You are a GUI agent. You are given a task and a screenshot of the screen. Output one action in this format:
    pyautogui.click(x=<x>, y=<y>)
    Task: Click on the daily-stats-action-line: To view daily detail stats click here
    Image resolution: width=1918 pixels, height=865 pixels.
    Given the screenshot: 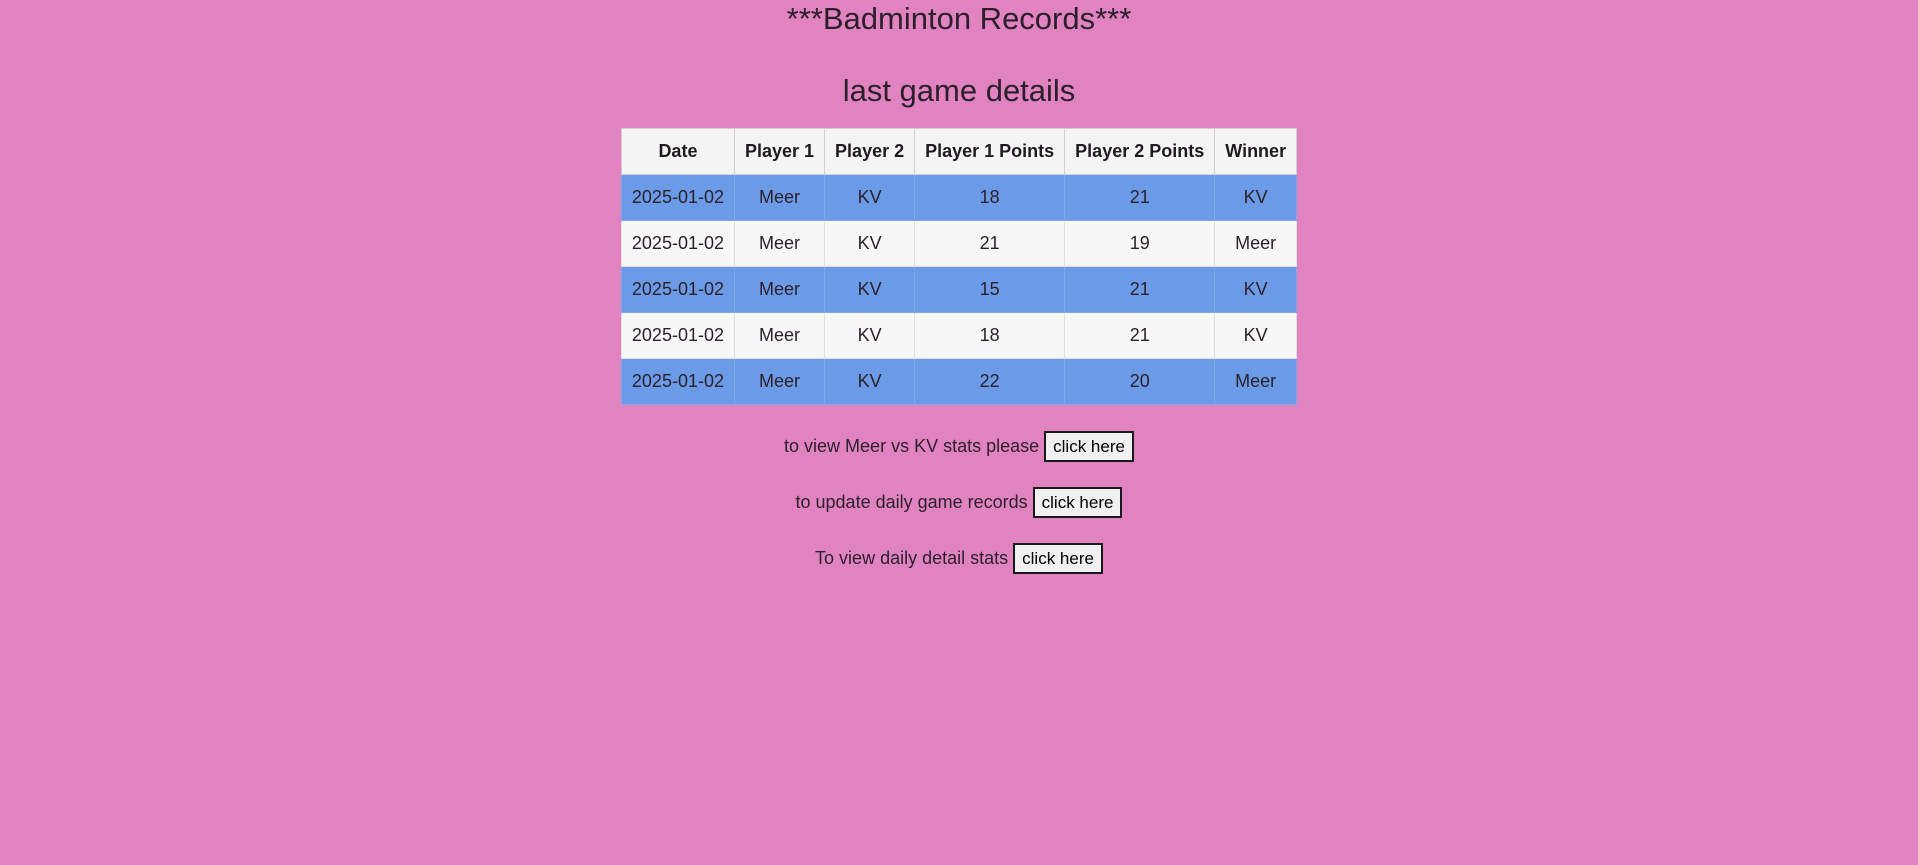 What is the action you would take?
    pyautogui.click(x=959, y=558)
    